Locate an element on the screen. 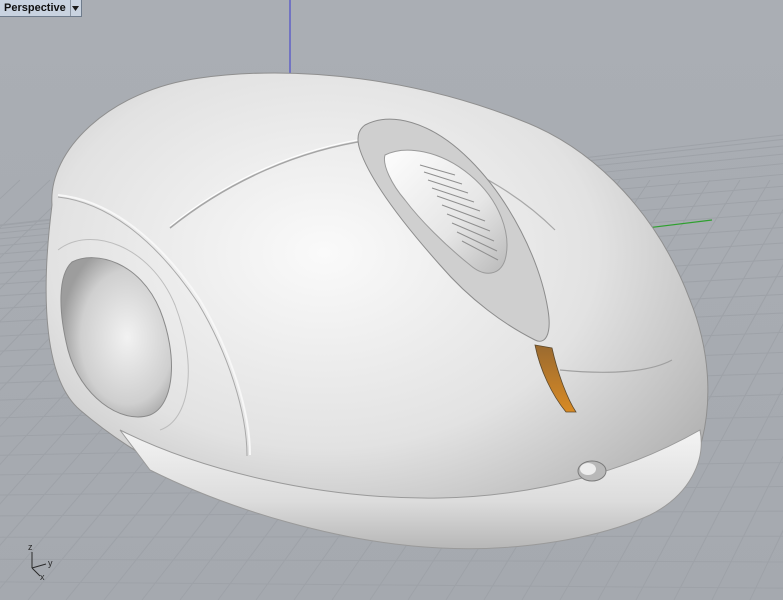  cable-hole-inner is located at coordinates (588, 469).